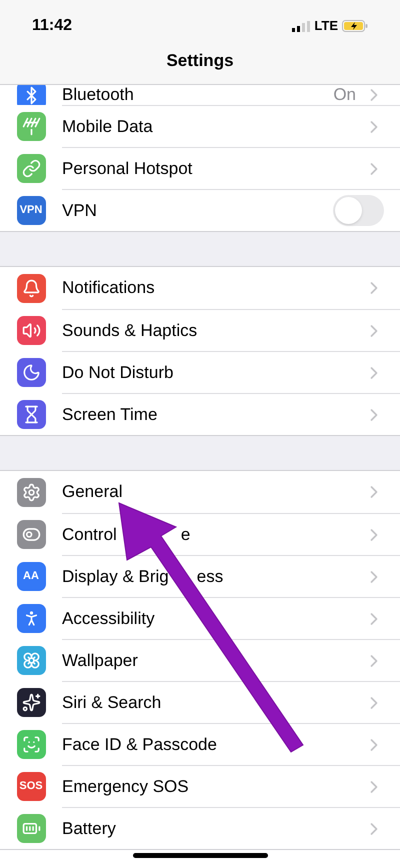  I want to click on app-icon: SOS, so click(31, 786).